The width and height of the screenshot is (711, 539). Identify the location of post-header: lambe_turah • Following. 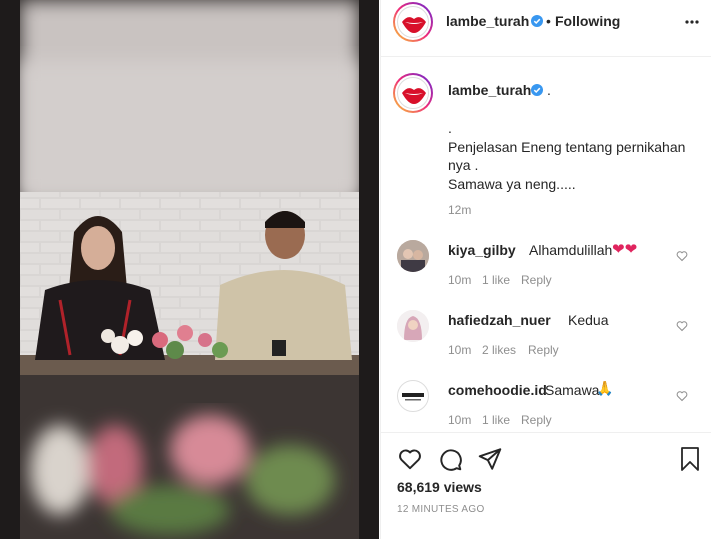
(546, 28).